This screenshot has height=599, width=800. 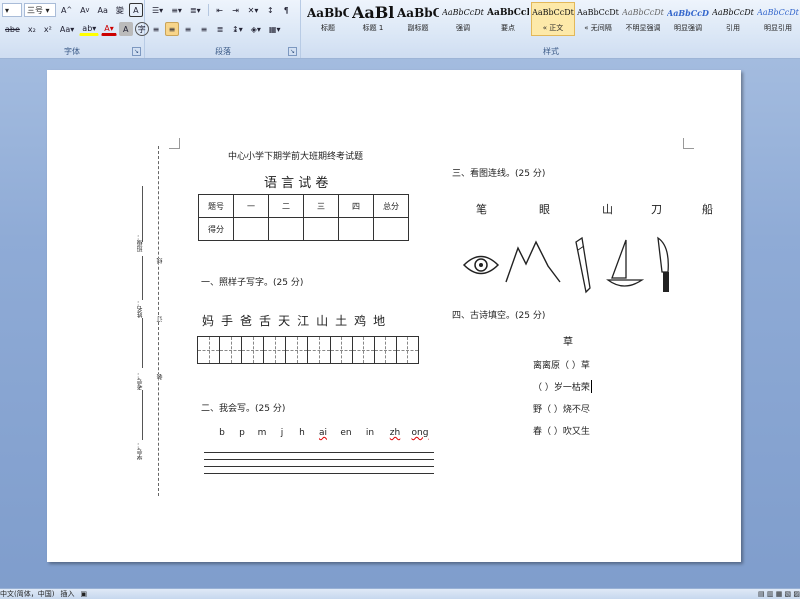 What do you see at coordinates (643, 19) in the screenshot?
I see `style-item: AaBbCcDt 不明显强调` at bounding box center [643, 19].